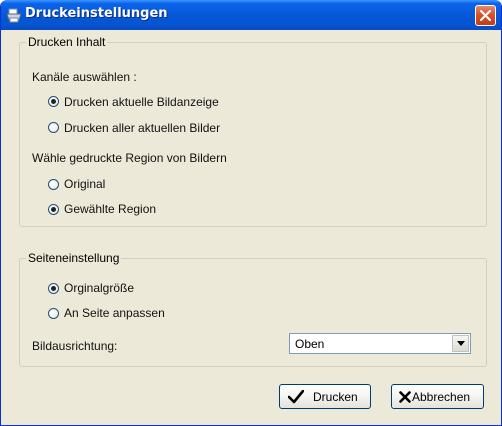 Image resolution: width=502 pixels, height=426 pixels. Describe the element at coordinates (310, 344) in the screenshot. I see `orientation-select-value: Oben` at that location.